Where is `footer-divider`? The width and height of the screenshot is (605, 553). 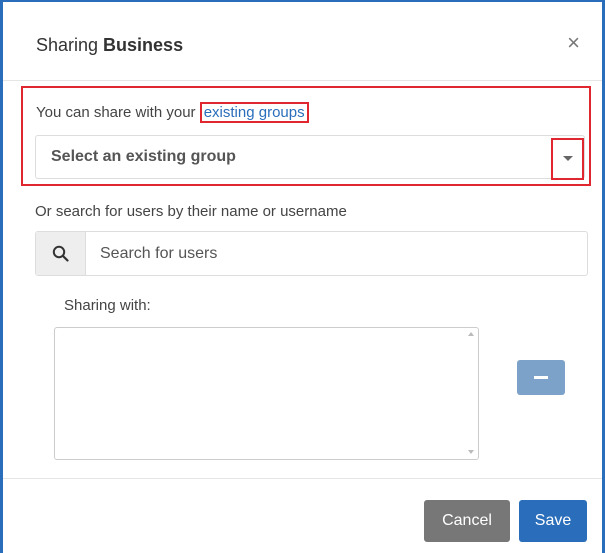 footer-divider is located at coordinates (302, 478).